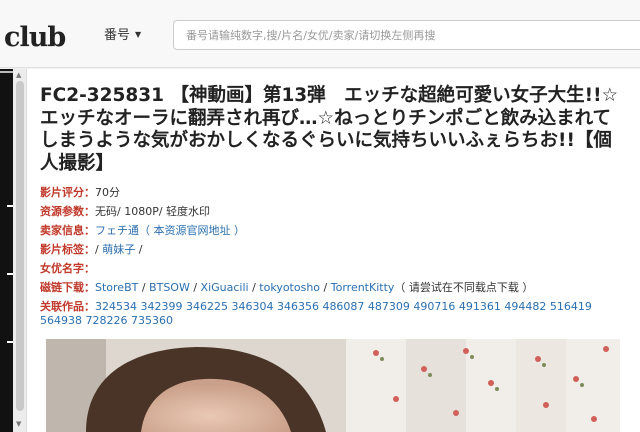 This screenshot has width=640, height=432. Describe the element at coordinates (67, 287) in the screenshot. I see `magnet-label: 磁链下载：` at that location.